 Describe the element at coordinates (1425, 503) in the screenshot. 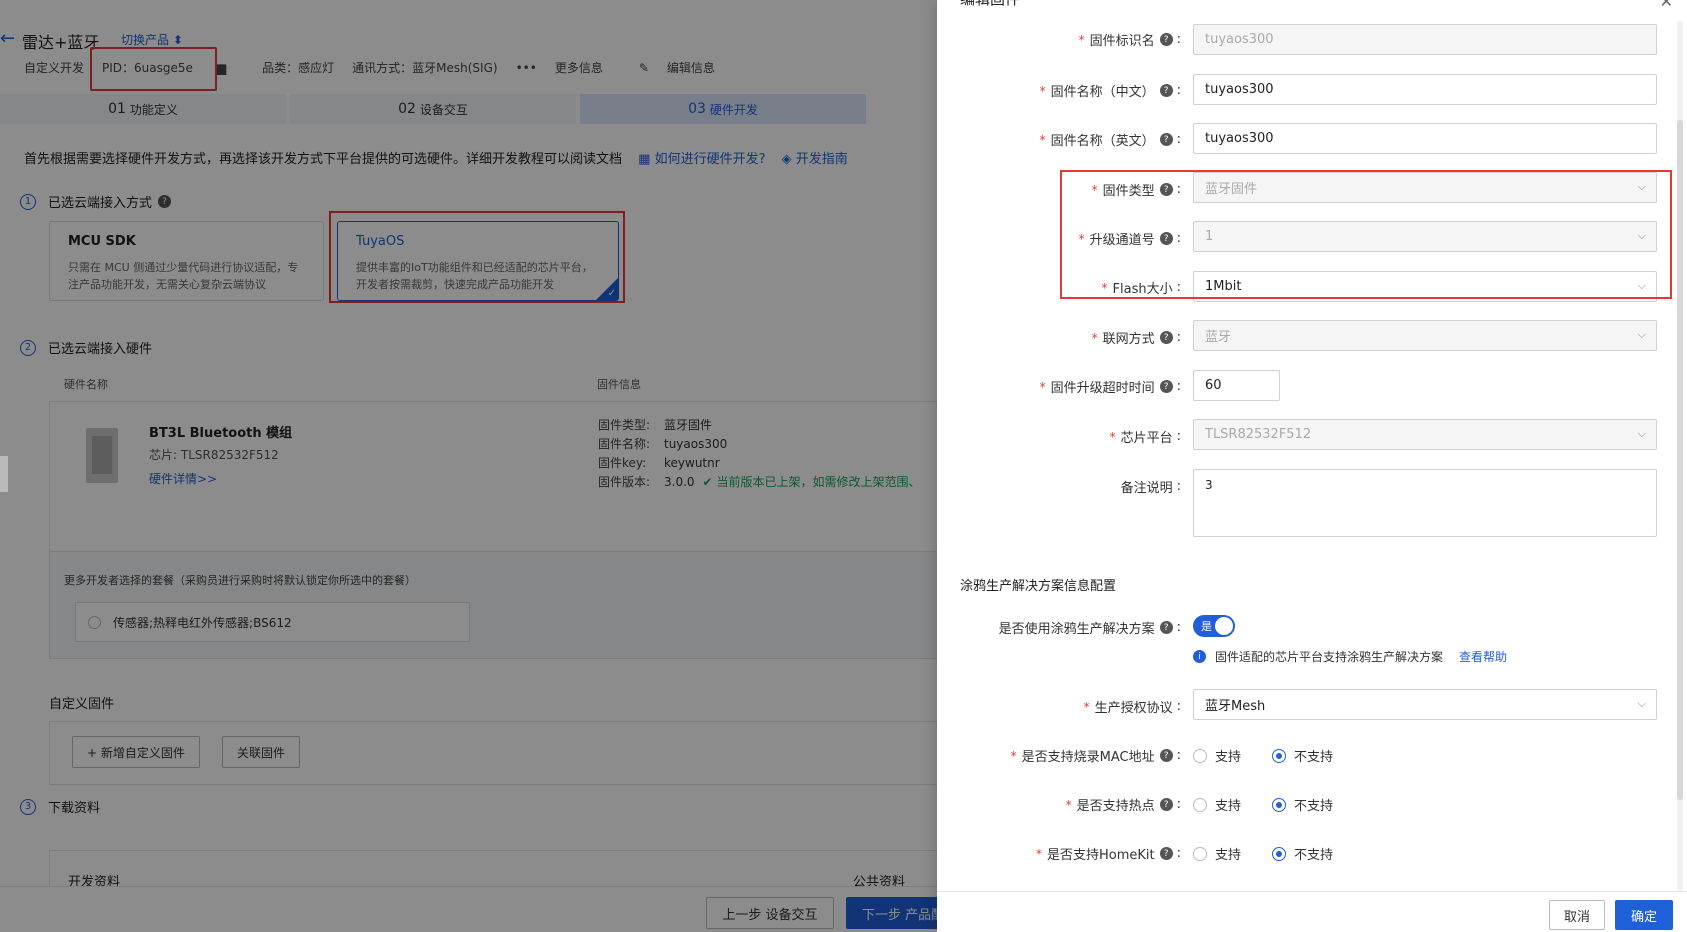

I see `remark-textarea: 3` at that location.